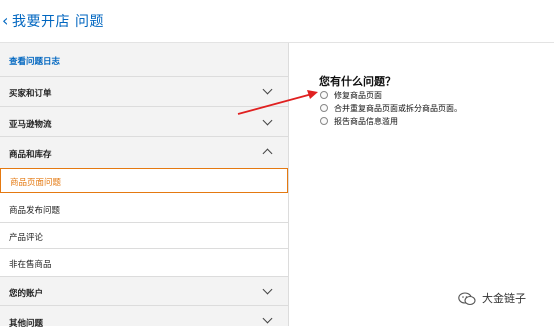  Describe the element at coordinates (144, 180) in the screenshot. I see `sidebar-item-listing-issues: 商品页面问题` at that location.